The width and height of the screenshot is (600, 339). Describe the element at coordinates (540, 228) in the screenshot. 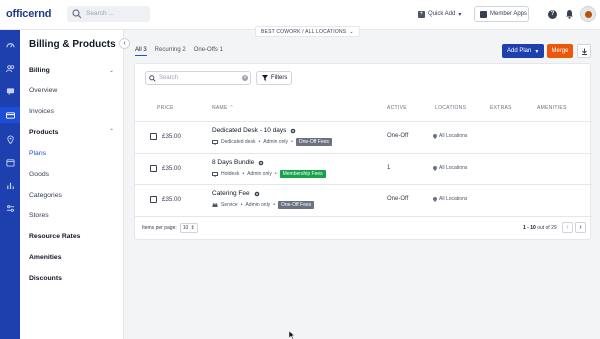

I see `page-range: 1 - 10 out of 29` at that location.